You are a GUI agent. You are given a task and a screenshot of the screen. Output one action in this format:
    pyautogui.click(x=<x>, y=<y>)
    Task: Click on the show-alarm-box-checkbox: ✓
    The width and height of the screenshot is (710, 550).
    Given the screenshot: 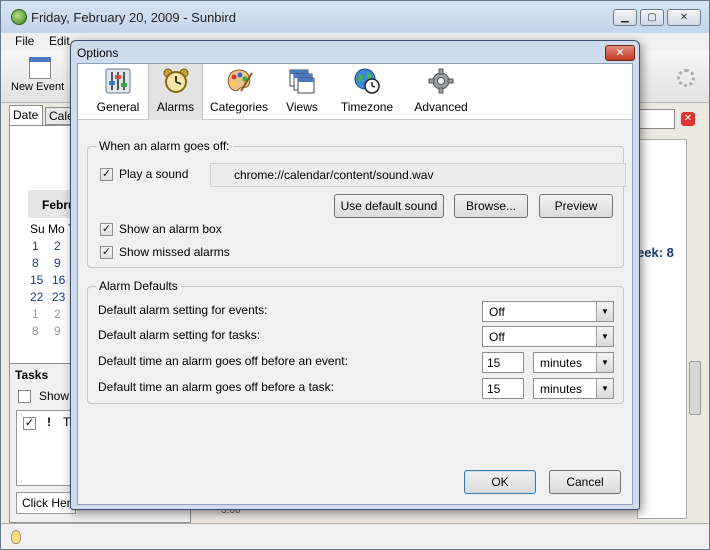 What is the action you would take?
    pyautogui.click(x=106, y=229)
    